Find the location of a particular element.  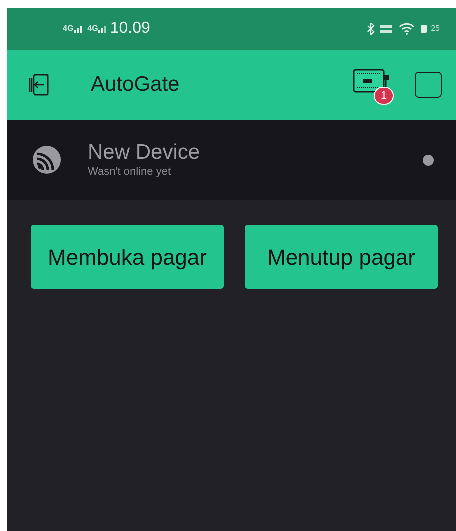

battery-level: 25 is located at coordinates (435, 29).